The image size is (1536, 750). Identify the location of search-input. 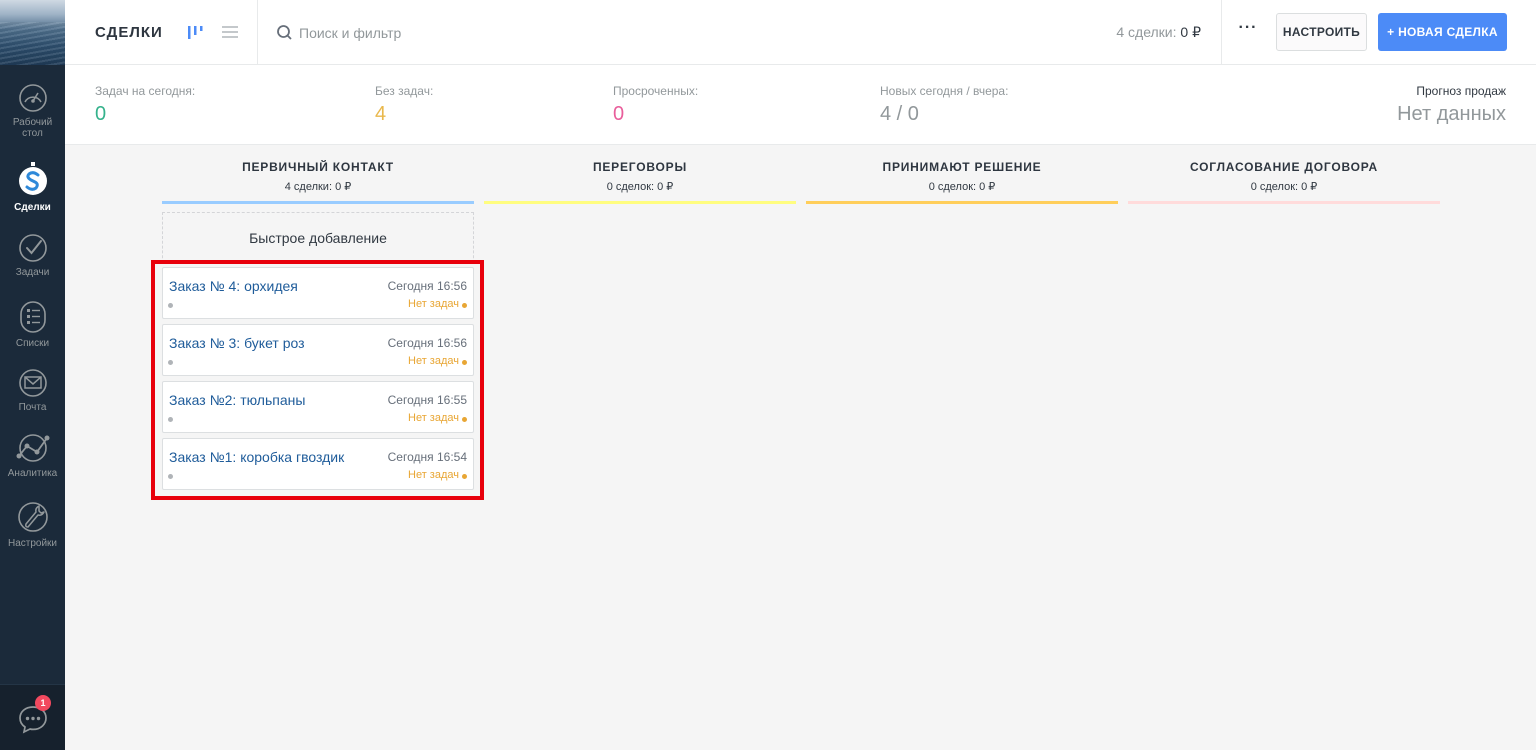
(599, 33).